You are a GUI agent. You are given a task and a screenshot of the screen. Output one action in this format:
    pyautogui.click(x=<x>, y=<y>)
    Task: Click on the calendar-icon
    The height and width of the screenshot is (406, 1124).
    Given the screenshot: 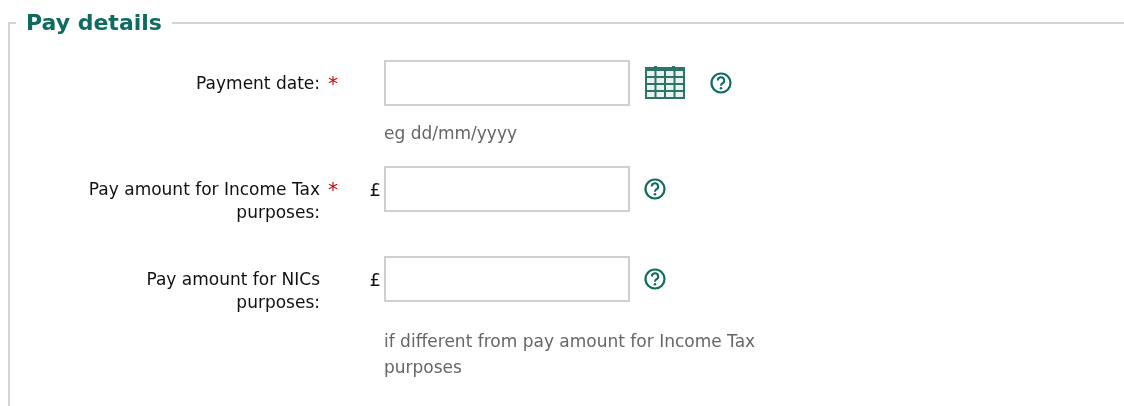 What is the action you would take?
    pyautogui.click(x=665, y=83)
    